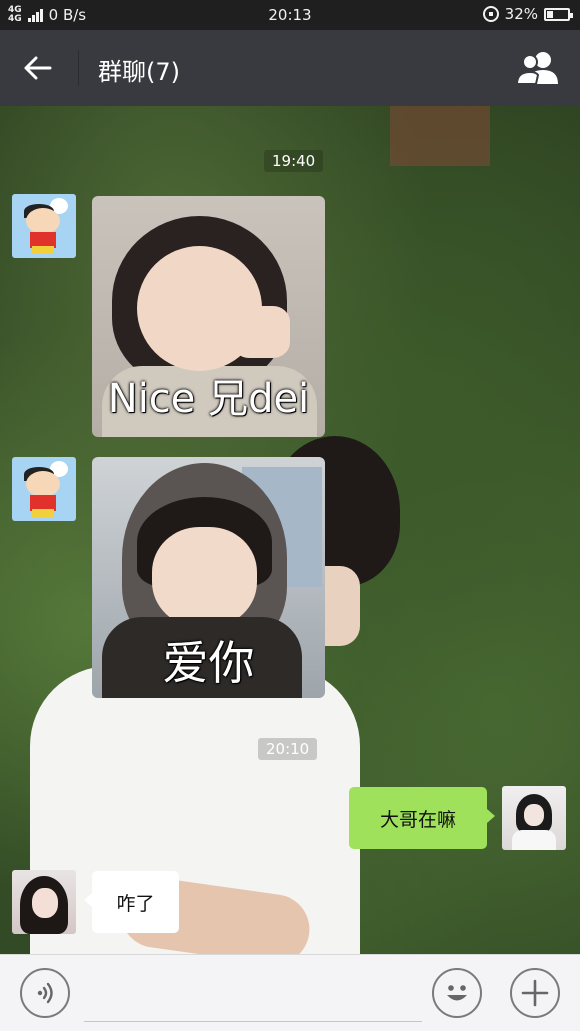  I want to click on timestamp: 20:10, so click(288, 749).